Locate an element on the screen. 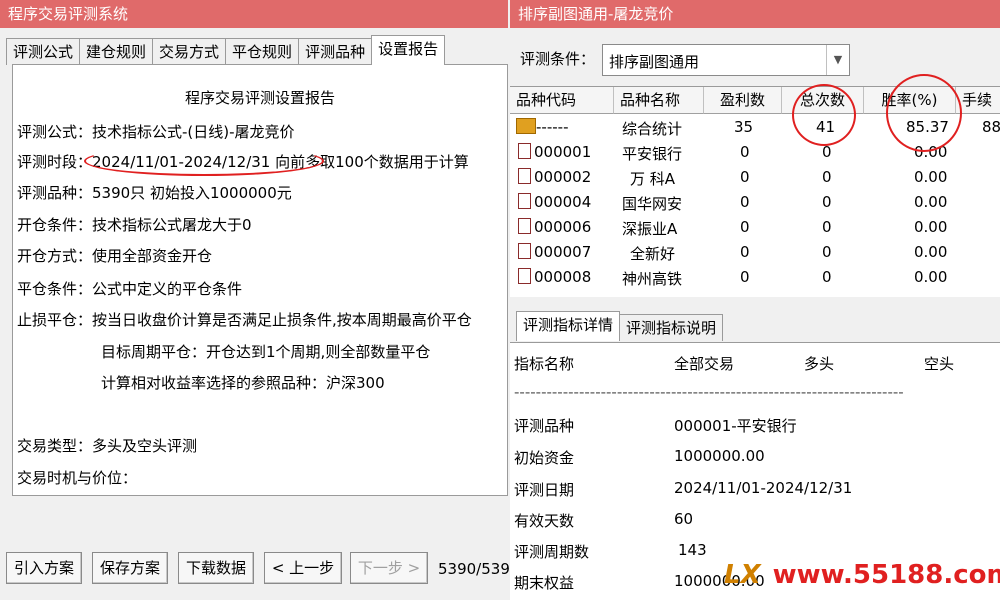  cell-fee: 88 is located at coordinates (991, 127).